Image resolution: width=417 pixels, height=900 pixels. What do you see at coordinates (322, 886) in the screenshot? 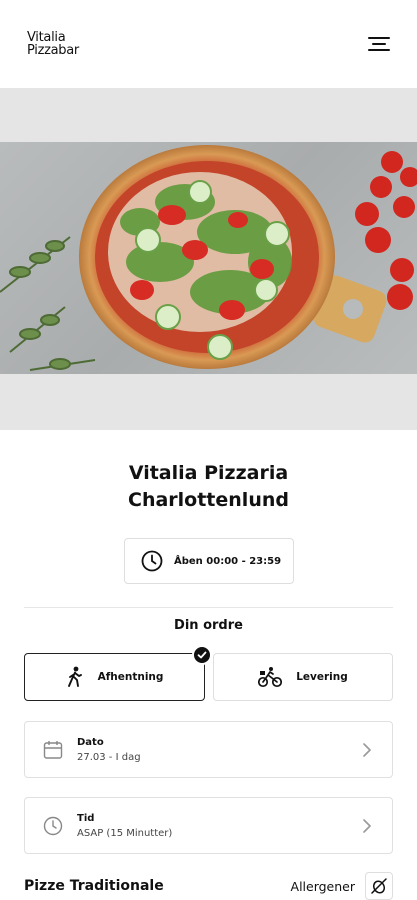
I see `allergens-label: Allergener` at bounding box center [322, 886].